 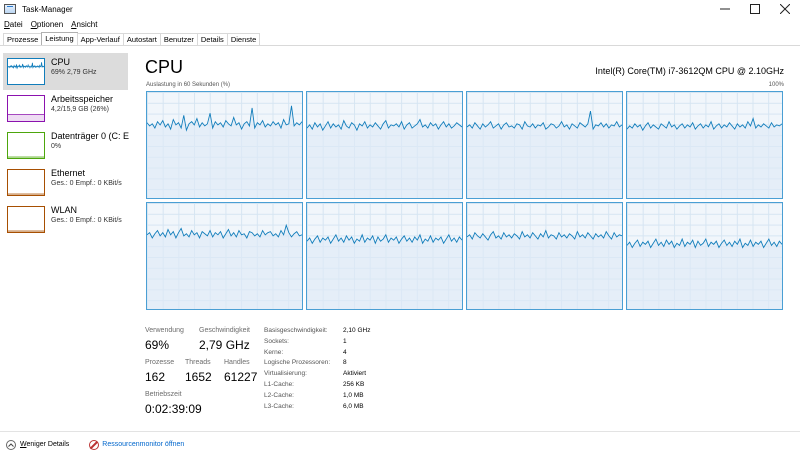 What do you see at coordinates (785, 9) in the screenshot?
I see `close-button` at bounding box center [785, 9].